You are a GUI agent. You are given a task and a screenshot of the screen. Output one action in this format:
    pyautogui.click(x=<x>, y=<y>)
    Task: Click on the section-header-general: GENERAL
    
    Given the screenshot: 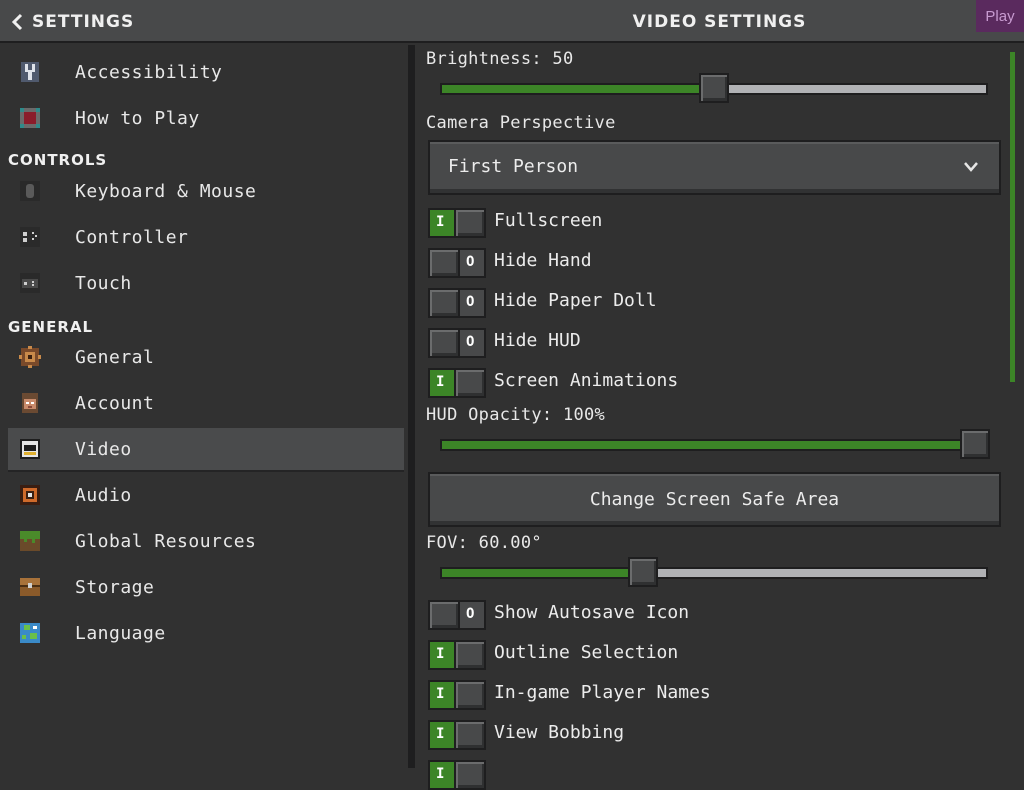 What is the action you would take?
    pyautogui.click(x=51, y=327)
    